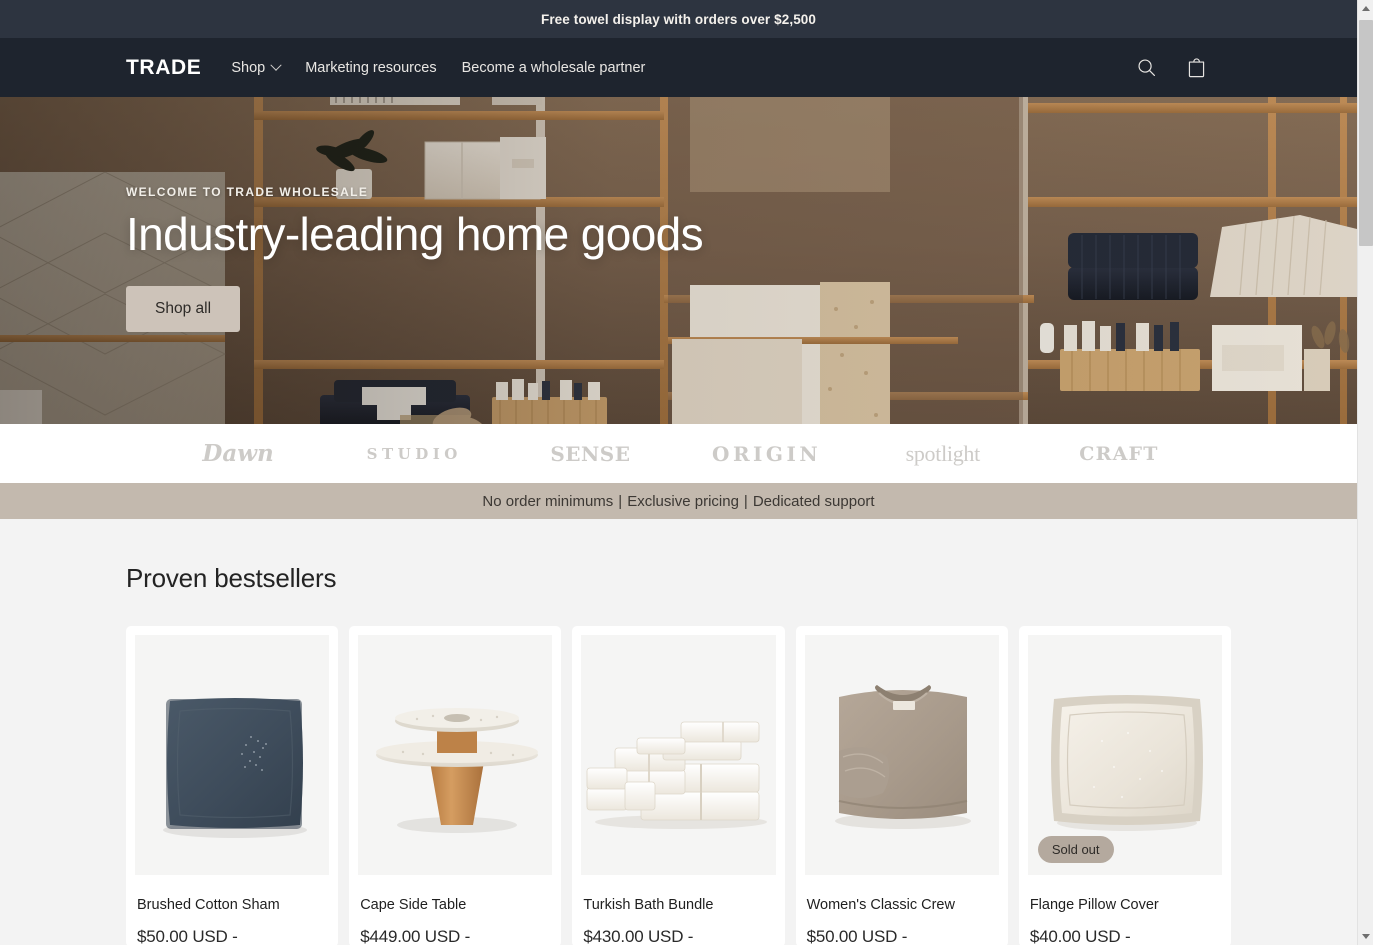  What do you see at coordinates (208, 905) in the screenshot?
I see `product-title: Brushed Cotton Sham` at bounding box center [208, 905].